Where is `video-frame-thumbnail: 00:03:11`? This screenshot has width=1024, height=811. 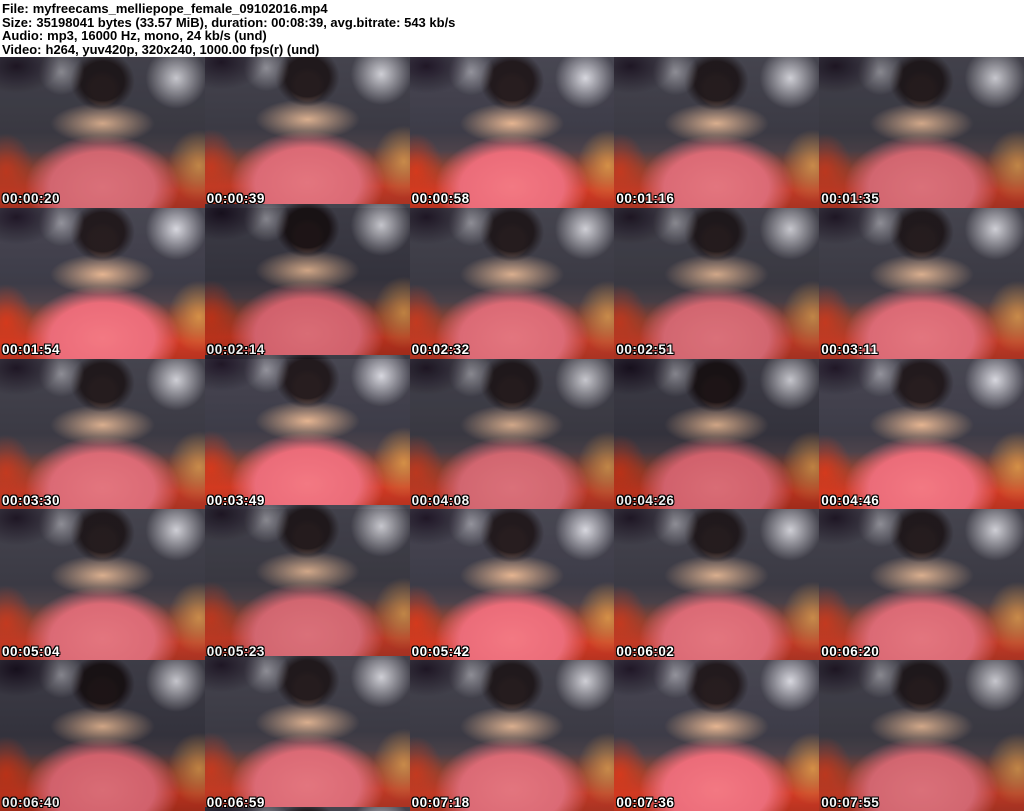
video-frame-thumbnail: 00:03:11 is located at coordinates (921, 283).